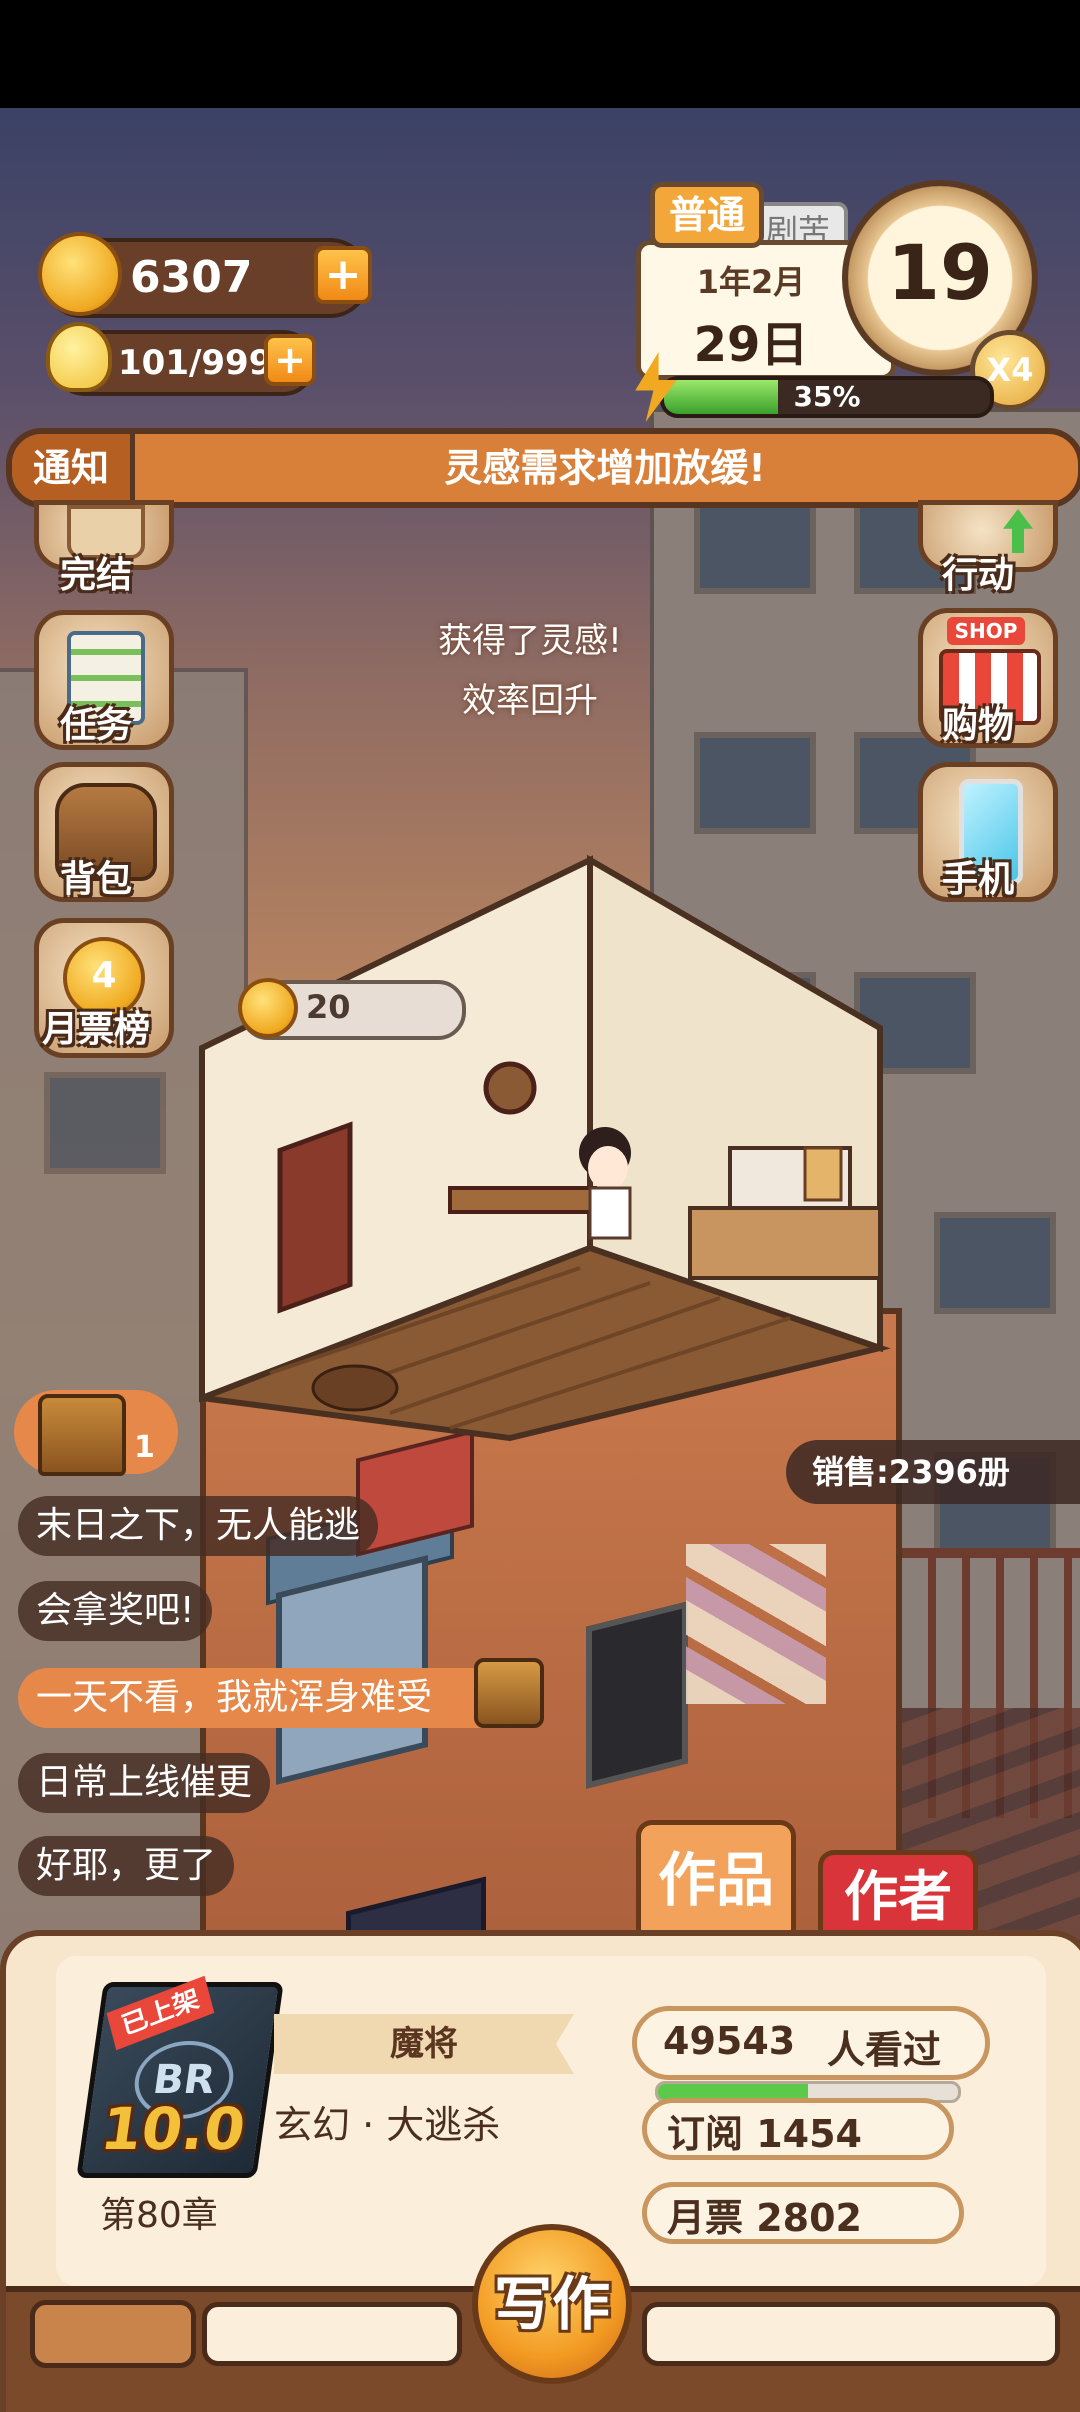  I want to click on write-button: 写作, so click(552, 2304).